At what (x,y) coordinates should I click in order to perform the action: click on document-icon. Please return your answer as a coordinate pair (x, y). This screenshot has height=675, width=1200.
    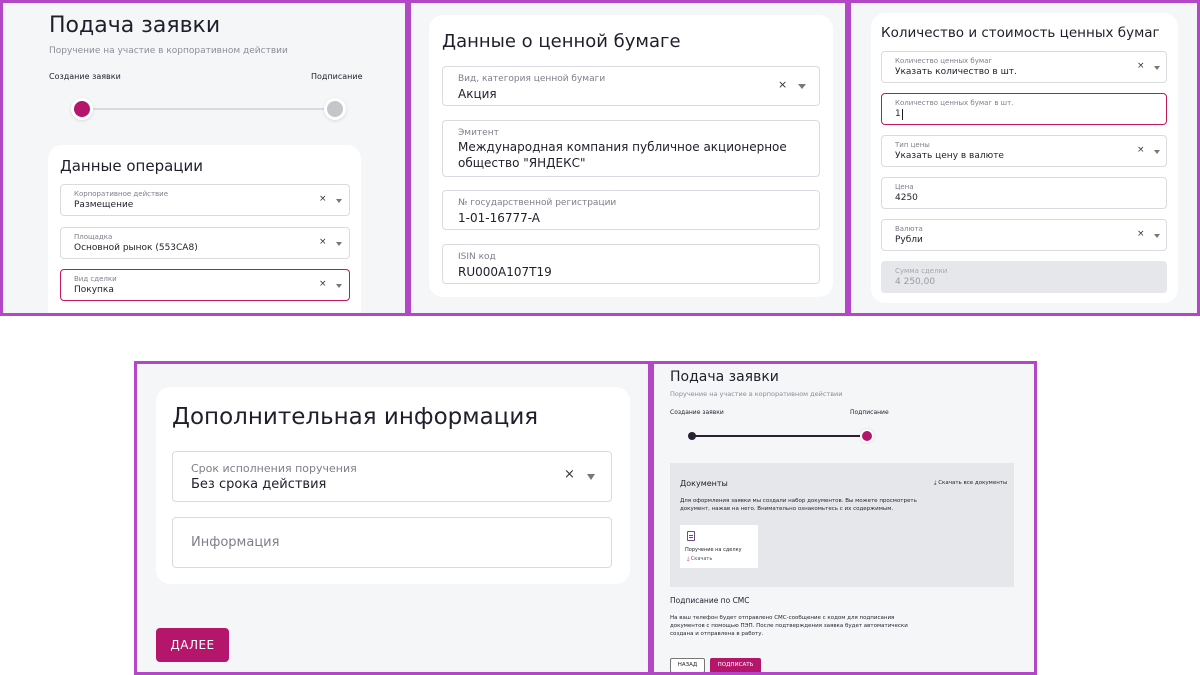
    Looking at the image, I should click on (691, 536).